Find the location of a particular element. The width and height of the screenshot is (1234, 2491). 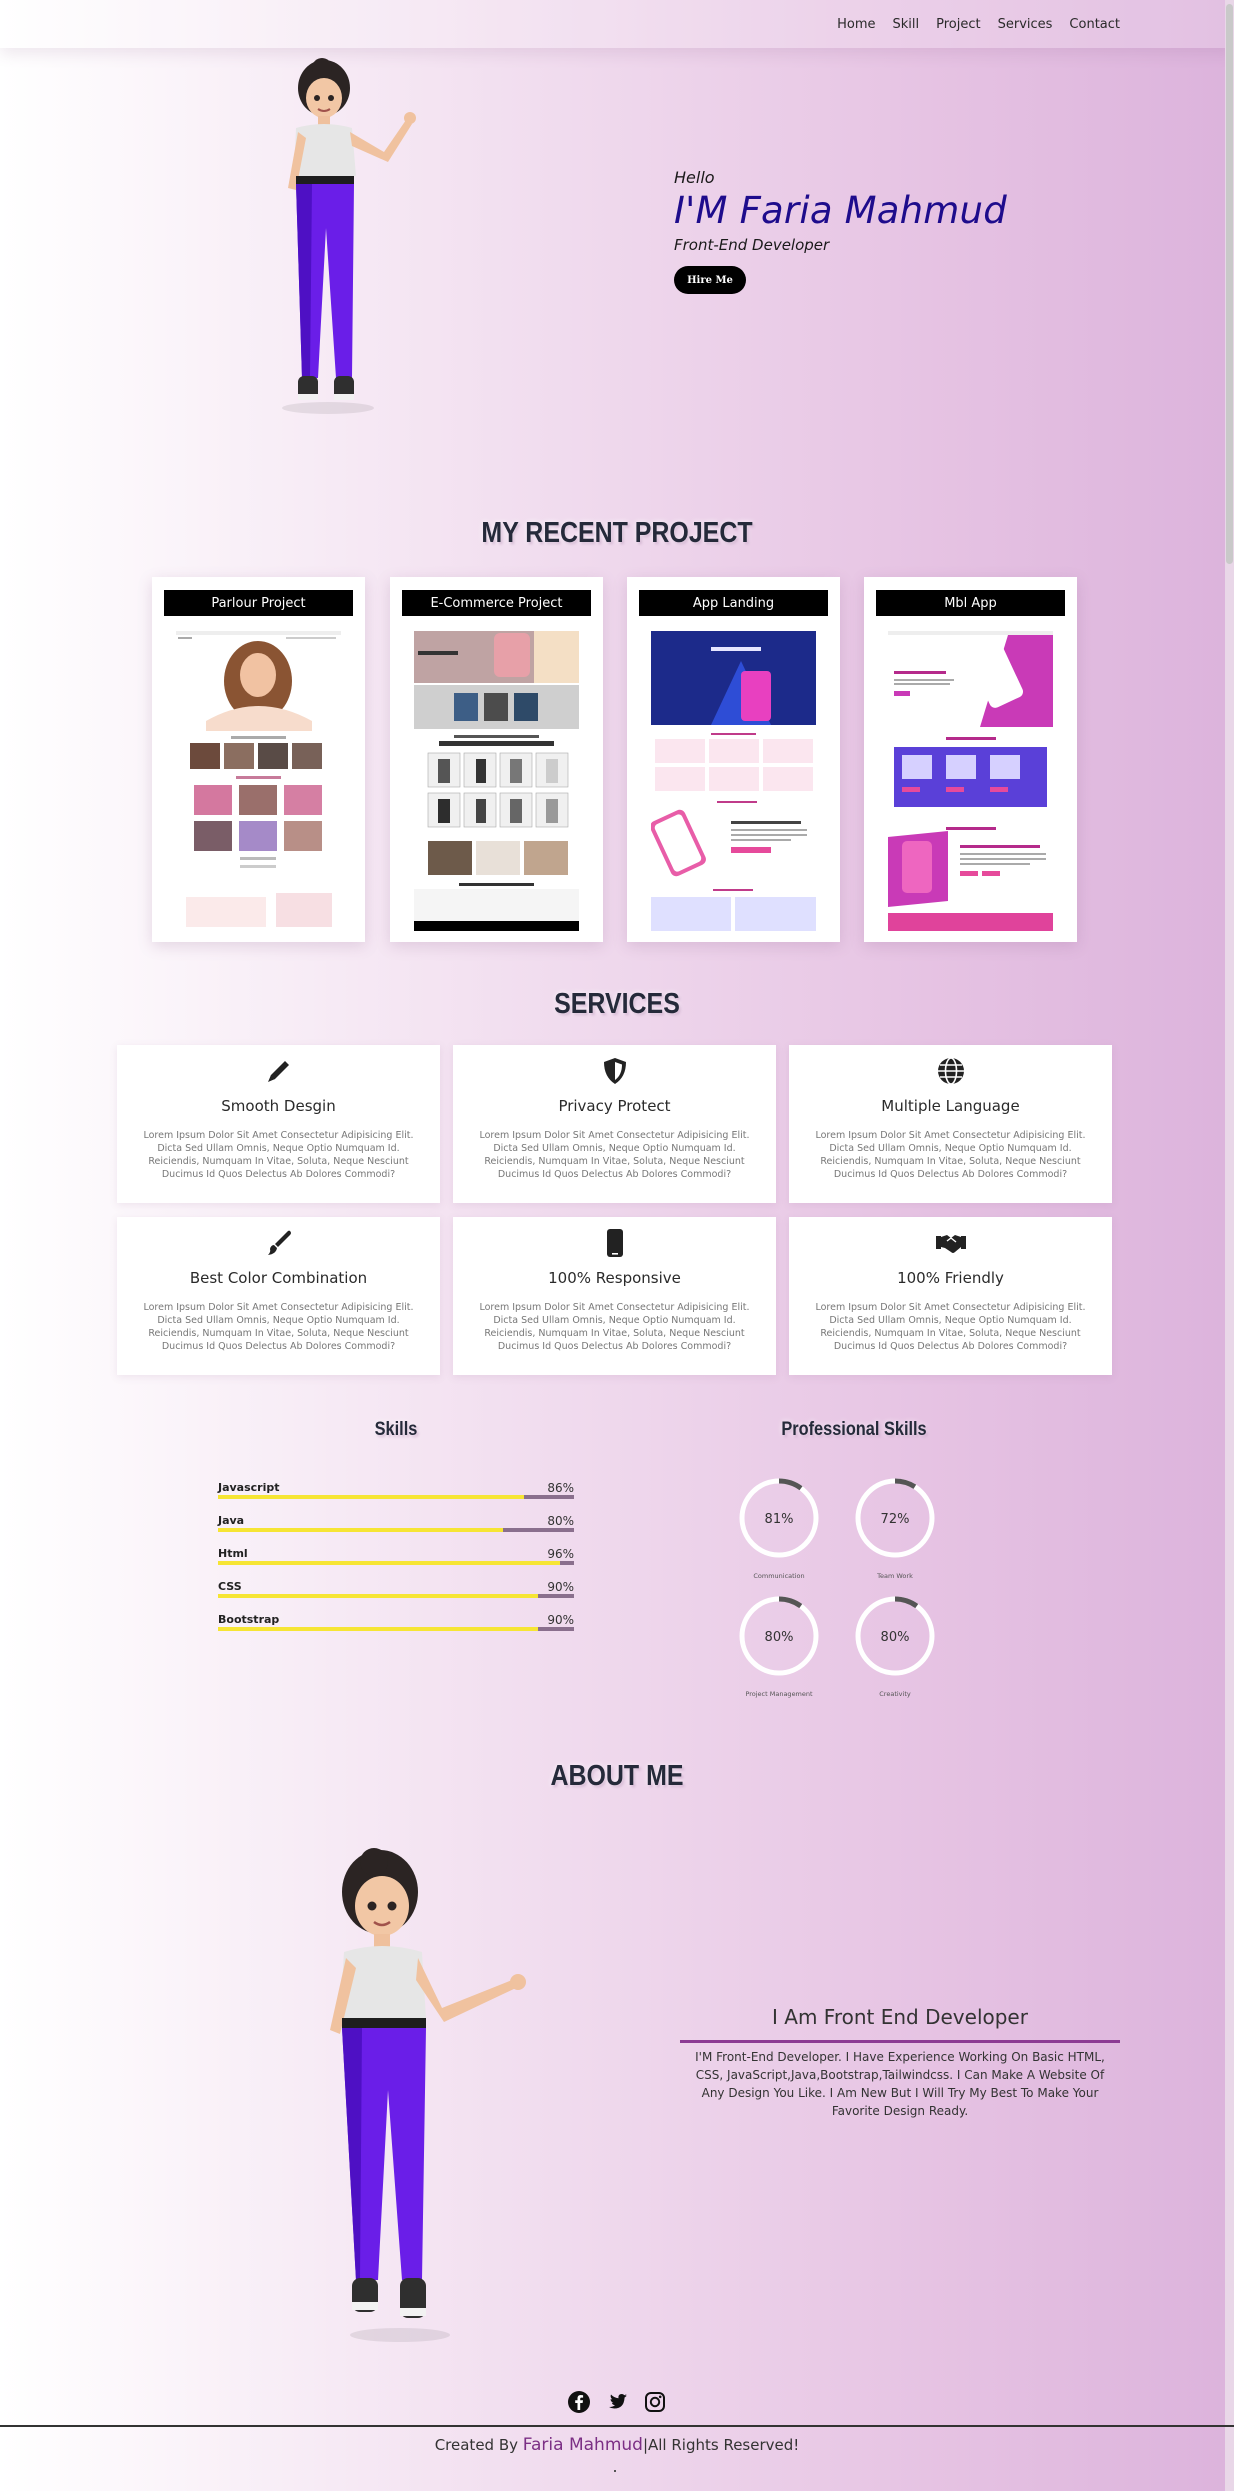

pro-skill-value: 80% is located at coordinates (779, 1637).